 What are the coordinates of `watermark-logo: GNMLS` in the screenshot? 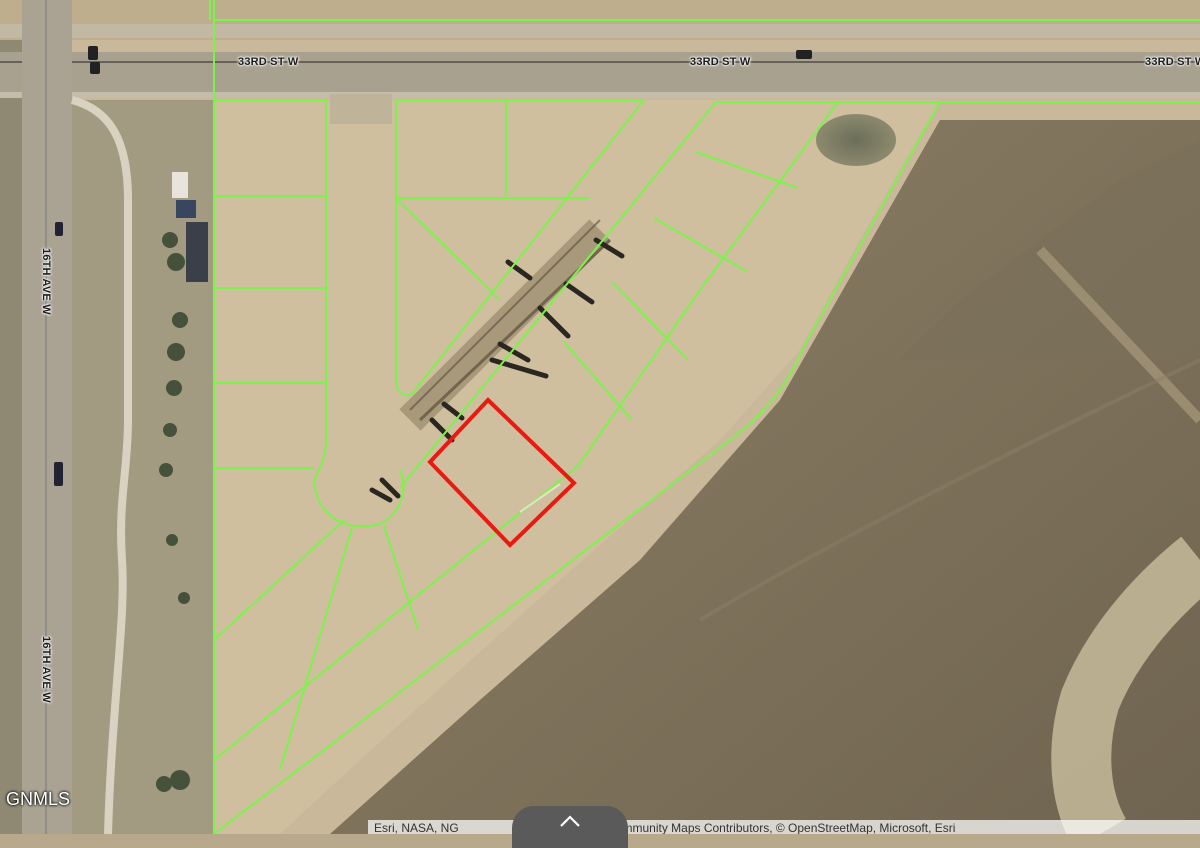 It's located at (38, 799).